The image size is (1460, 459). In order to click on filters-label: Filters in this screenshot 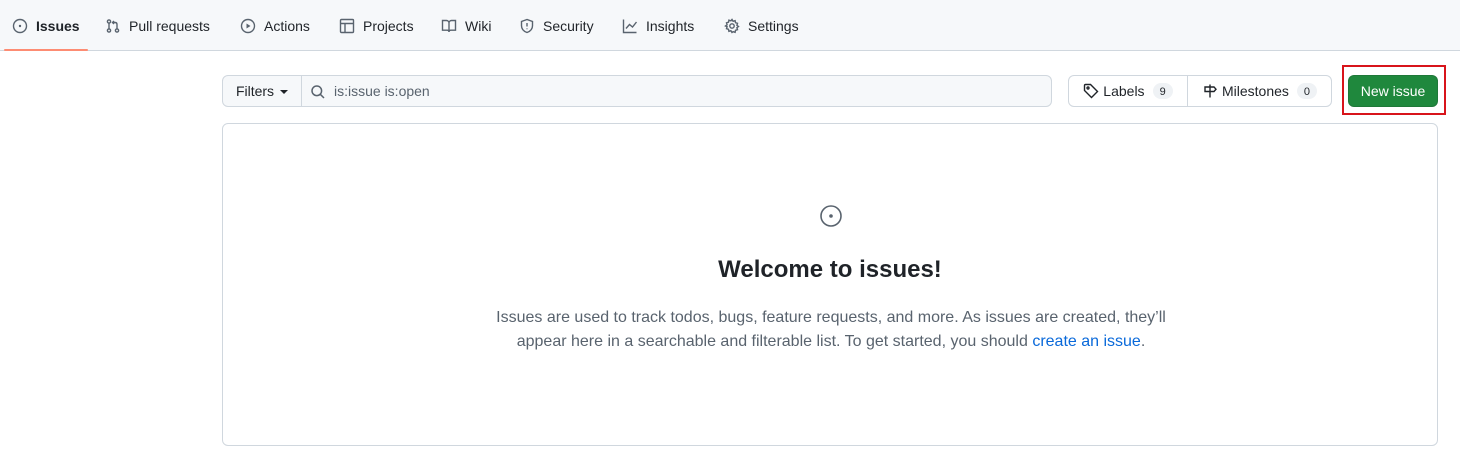, I will do `click(255, 91)`.